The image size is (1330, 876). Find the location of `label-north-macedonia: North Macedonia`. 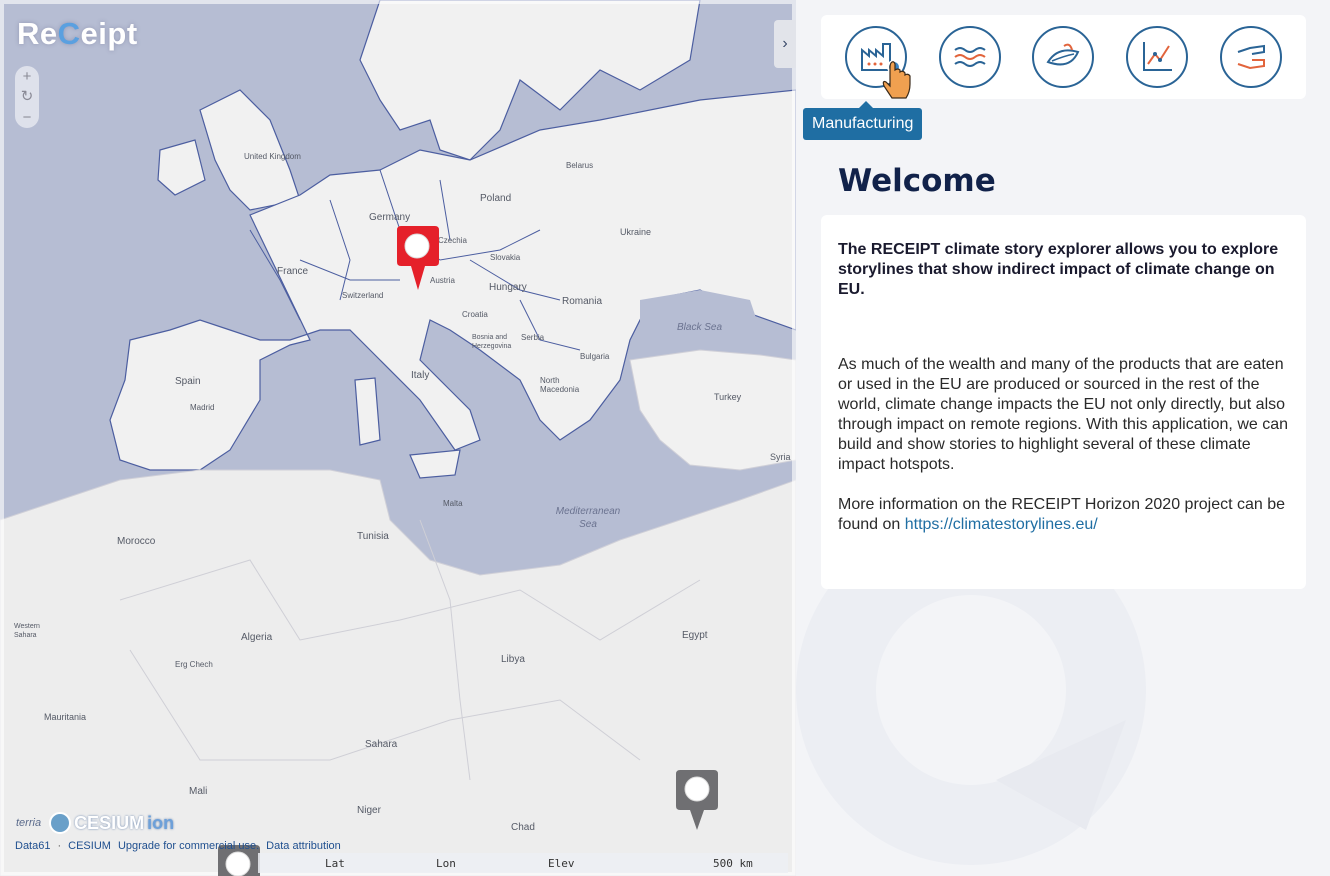

label-north-macedonia: North Macedonia is located at coordinates (560, 385).